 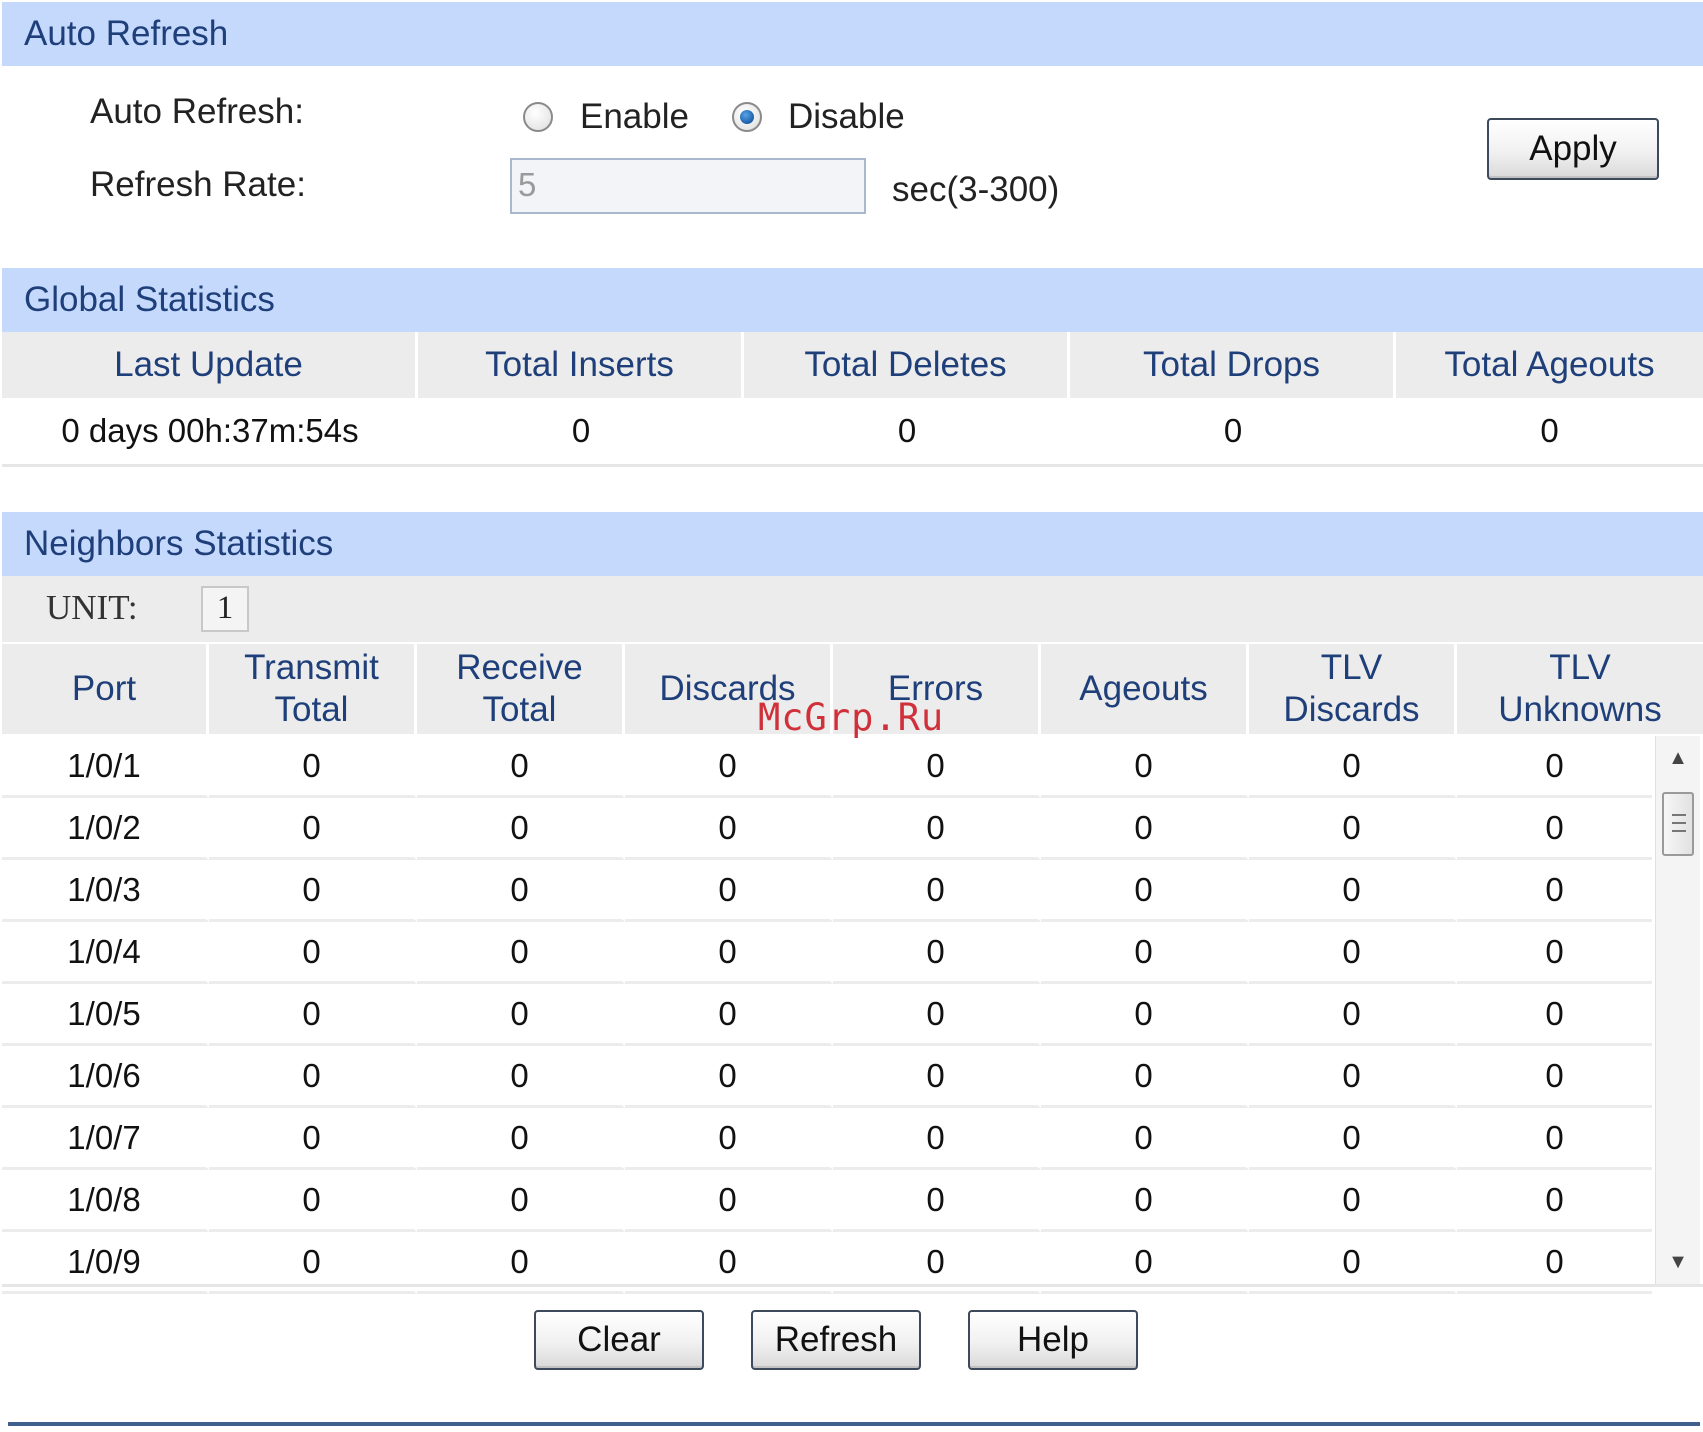 I want to click on help-button: Help, so click(x=1053, y=1340).